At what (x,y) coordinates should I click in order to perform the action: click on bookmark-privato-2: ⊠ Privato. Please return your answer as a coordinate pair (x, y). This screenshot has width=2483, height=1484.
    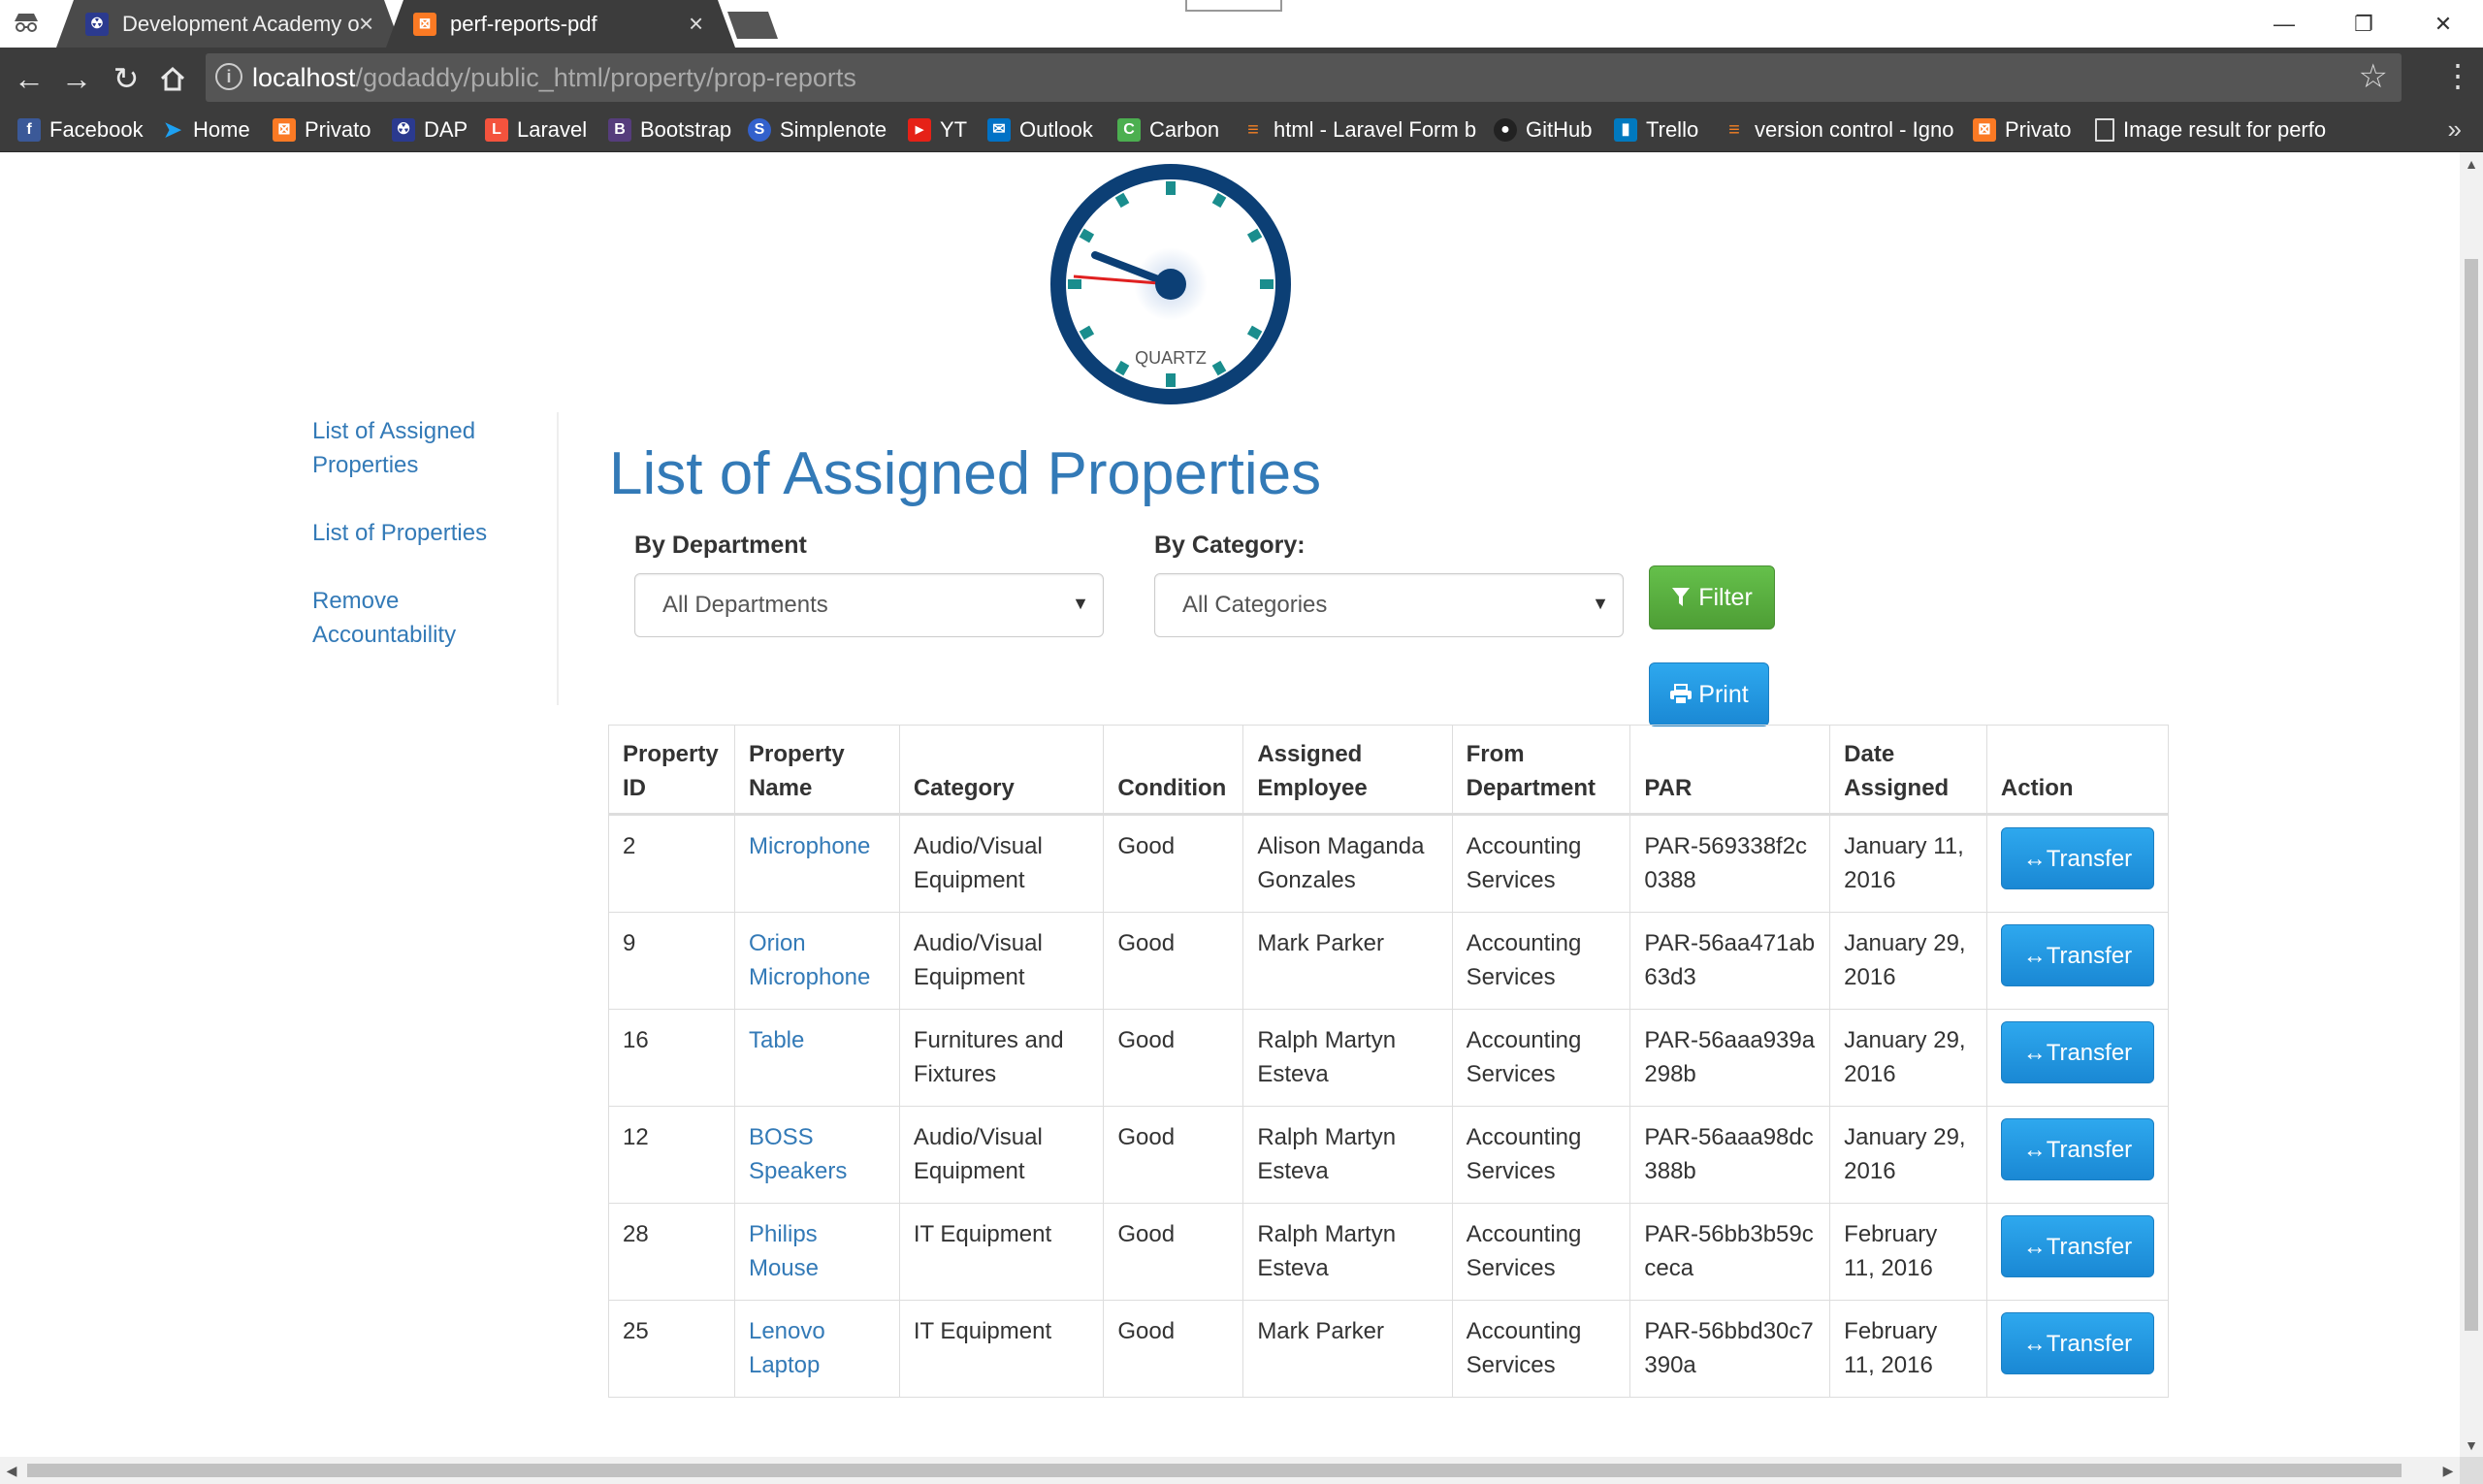
    Looking at the image, I should click on (2022, 130).